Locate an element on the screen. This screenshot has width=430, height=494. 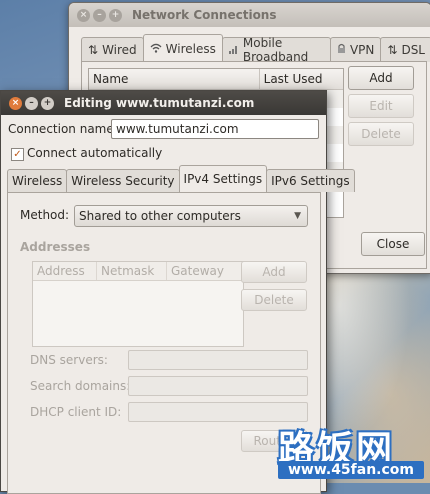
method-label: Method: is located at coordinates (45, 215).